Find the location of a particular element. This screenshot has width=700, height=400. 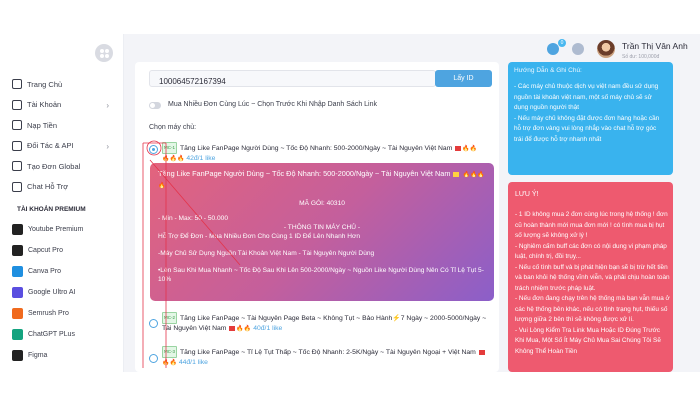

server-price-1: 42đ/1 like is located at coordinates (201, 158).